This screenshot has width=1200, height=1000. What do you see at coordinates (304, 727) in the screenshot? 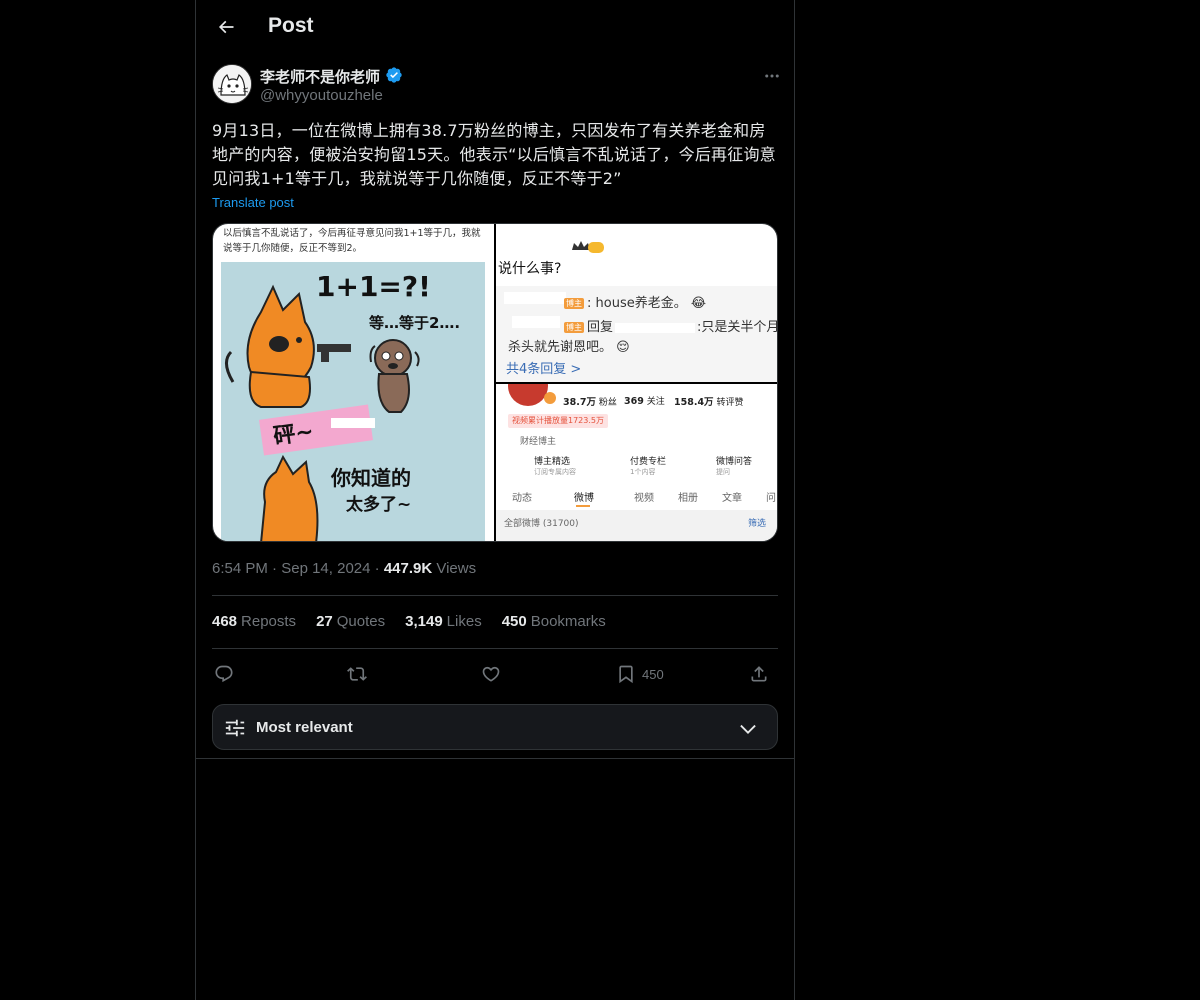
I see `sort-label: Most relevant` at bounding box center [304, 727].